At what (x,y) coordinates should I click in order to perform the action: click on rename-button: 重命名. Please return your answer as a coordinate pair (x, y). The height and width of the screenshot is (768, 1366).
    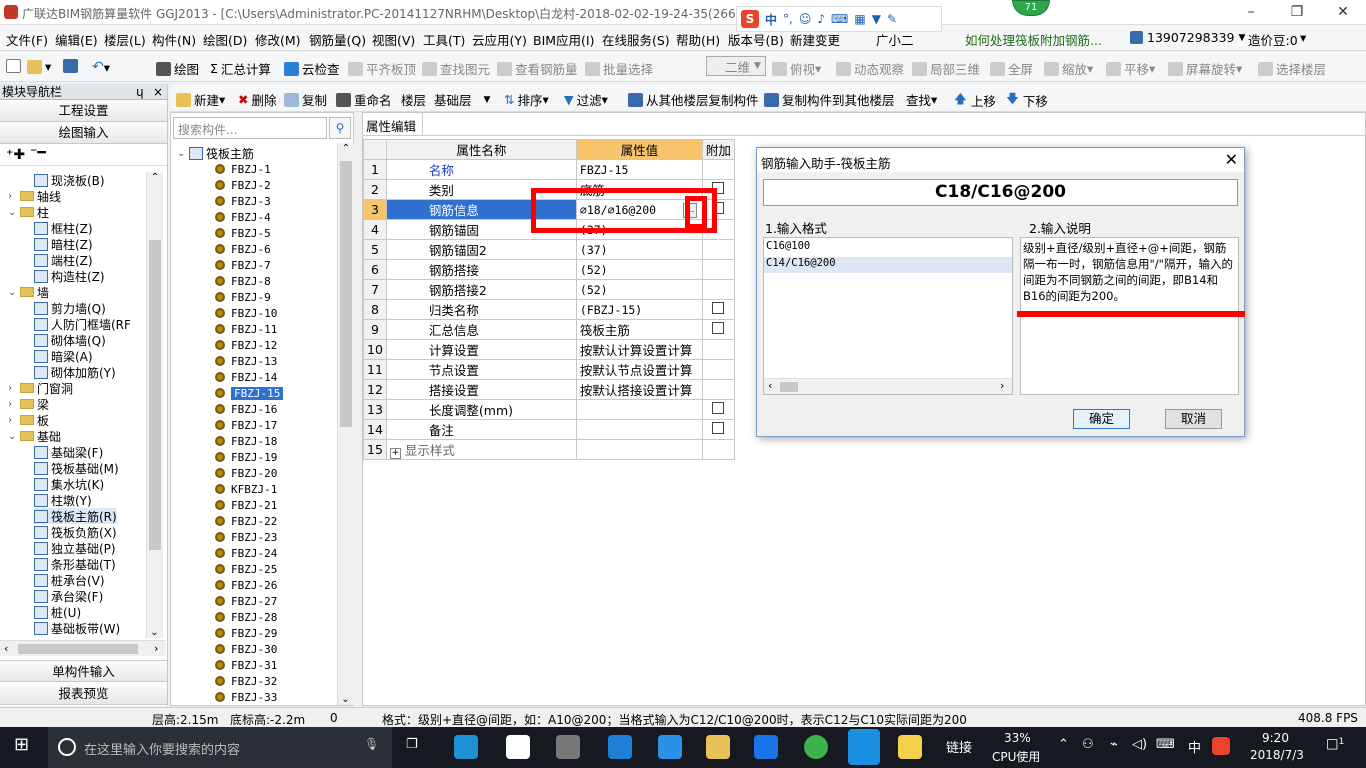
    Looking at the image, I should click on (364, 99).